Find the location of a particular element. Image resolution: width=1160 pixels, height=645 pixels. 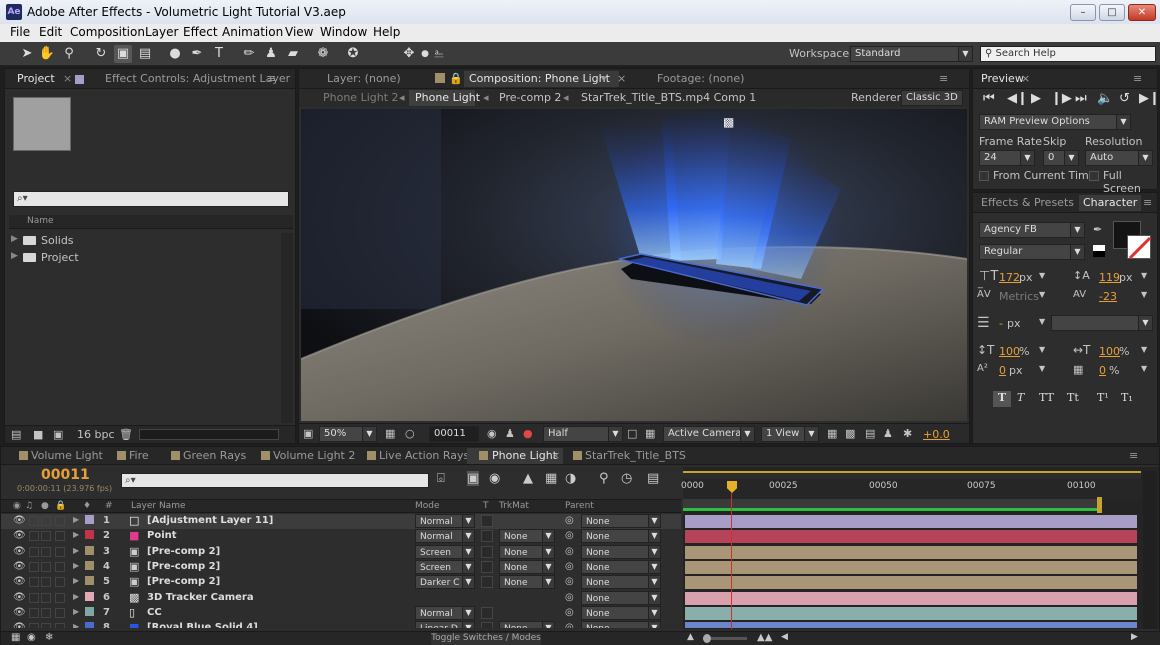

menu-layer: Layer is located at coordinates (161, 32).